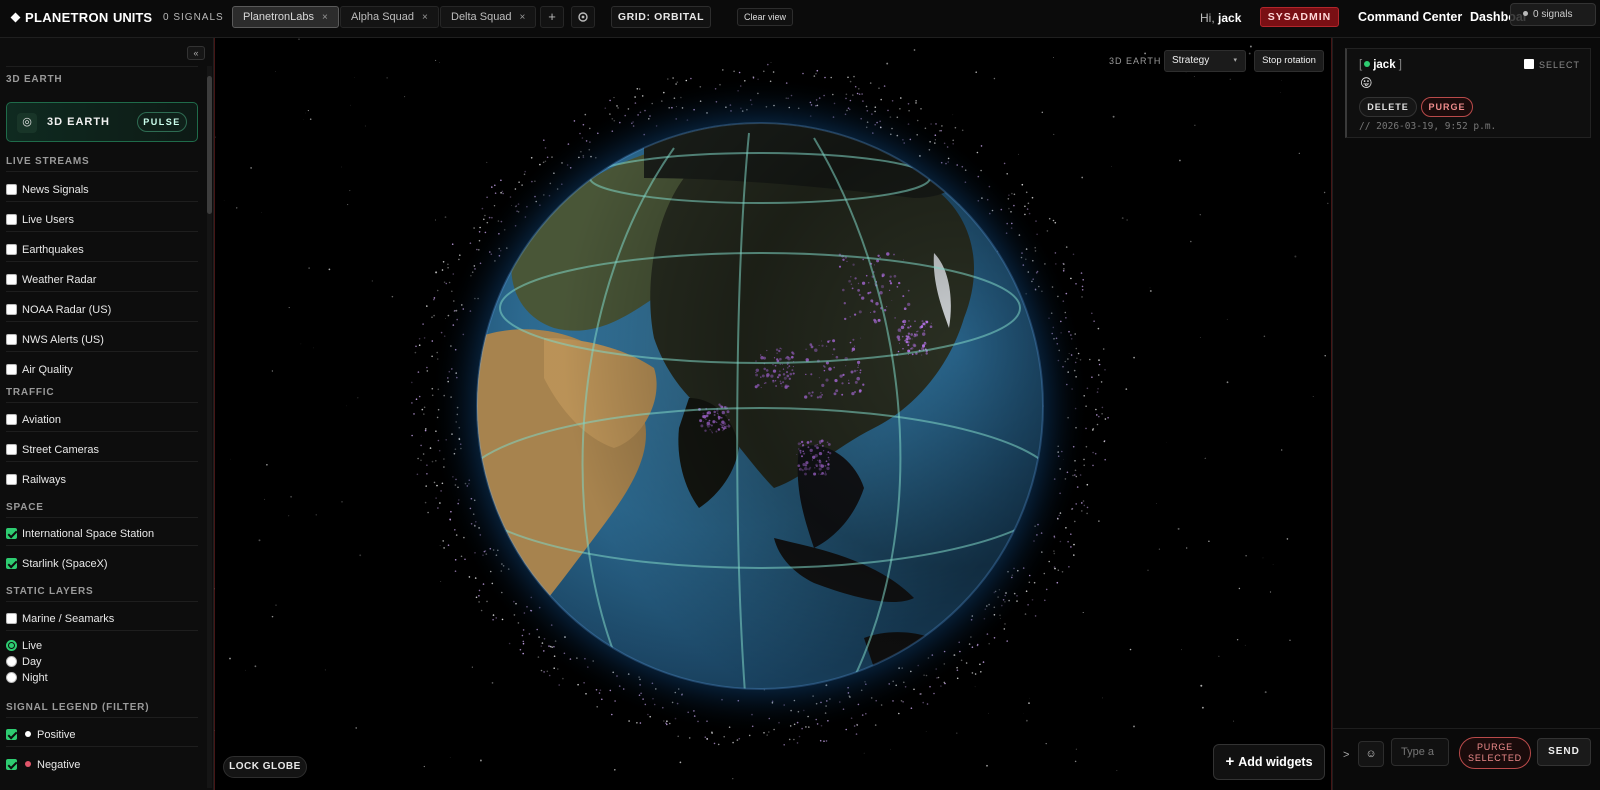  I want to click on message-input, so click(1420, 752).